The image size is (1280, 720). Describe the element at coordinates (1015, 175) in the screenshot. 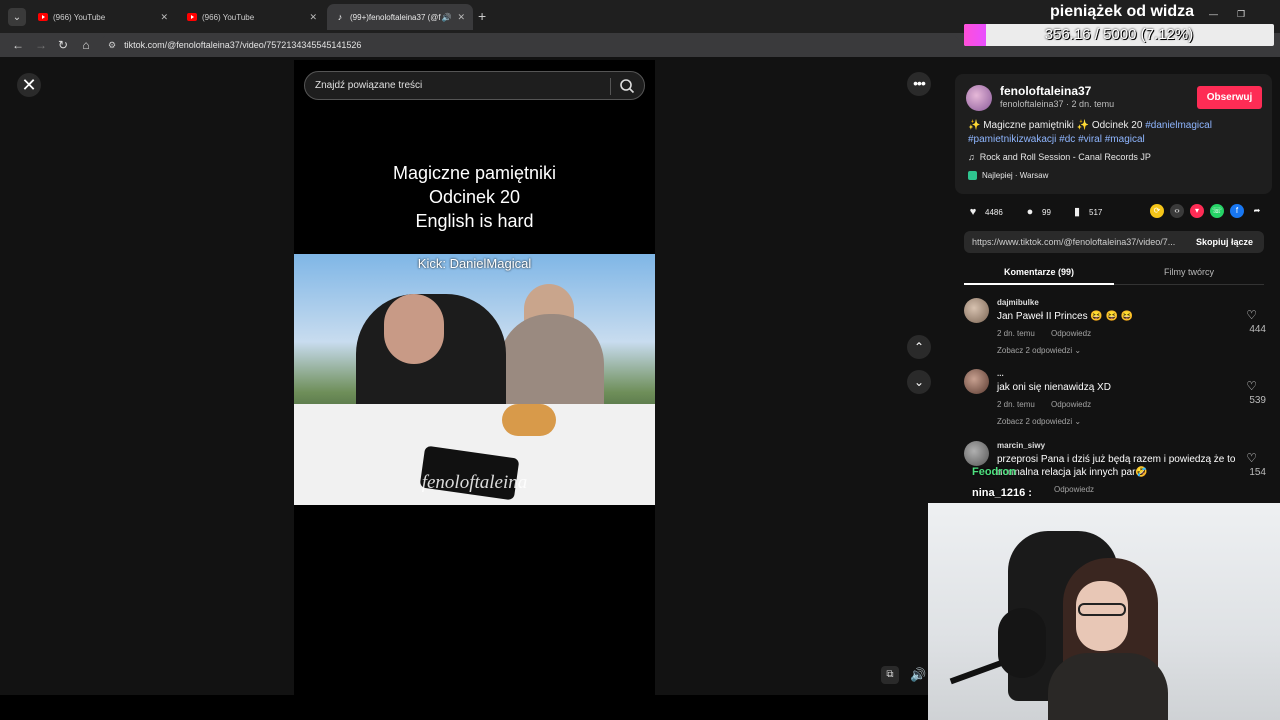

I see `location-text: Najlepiej · Warsaw` at that location.